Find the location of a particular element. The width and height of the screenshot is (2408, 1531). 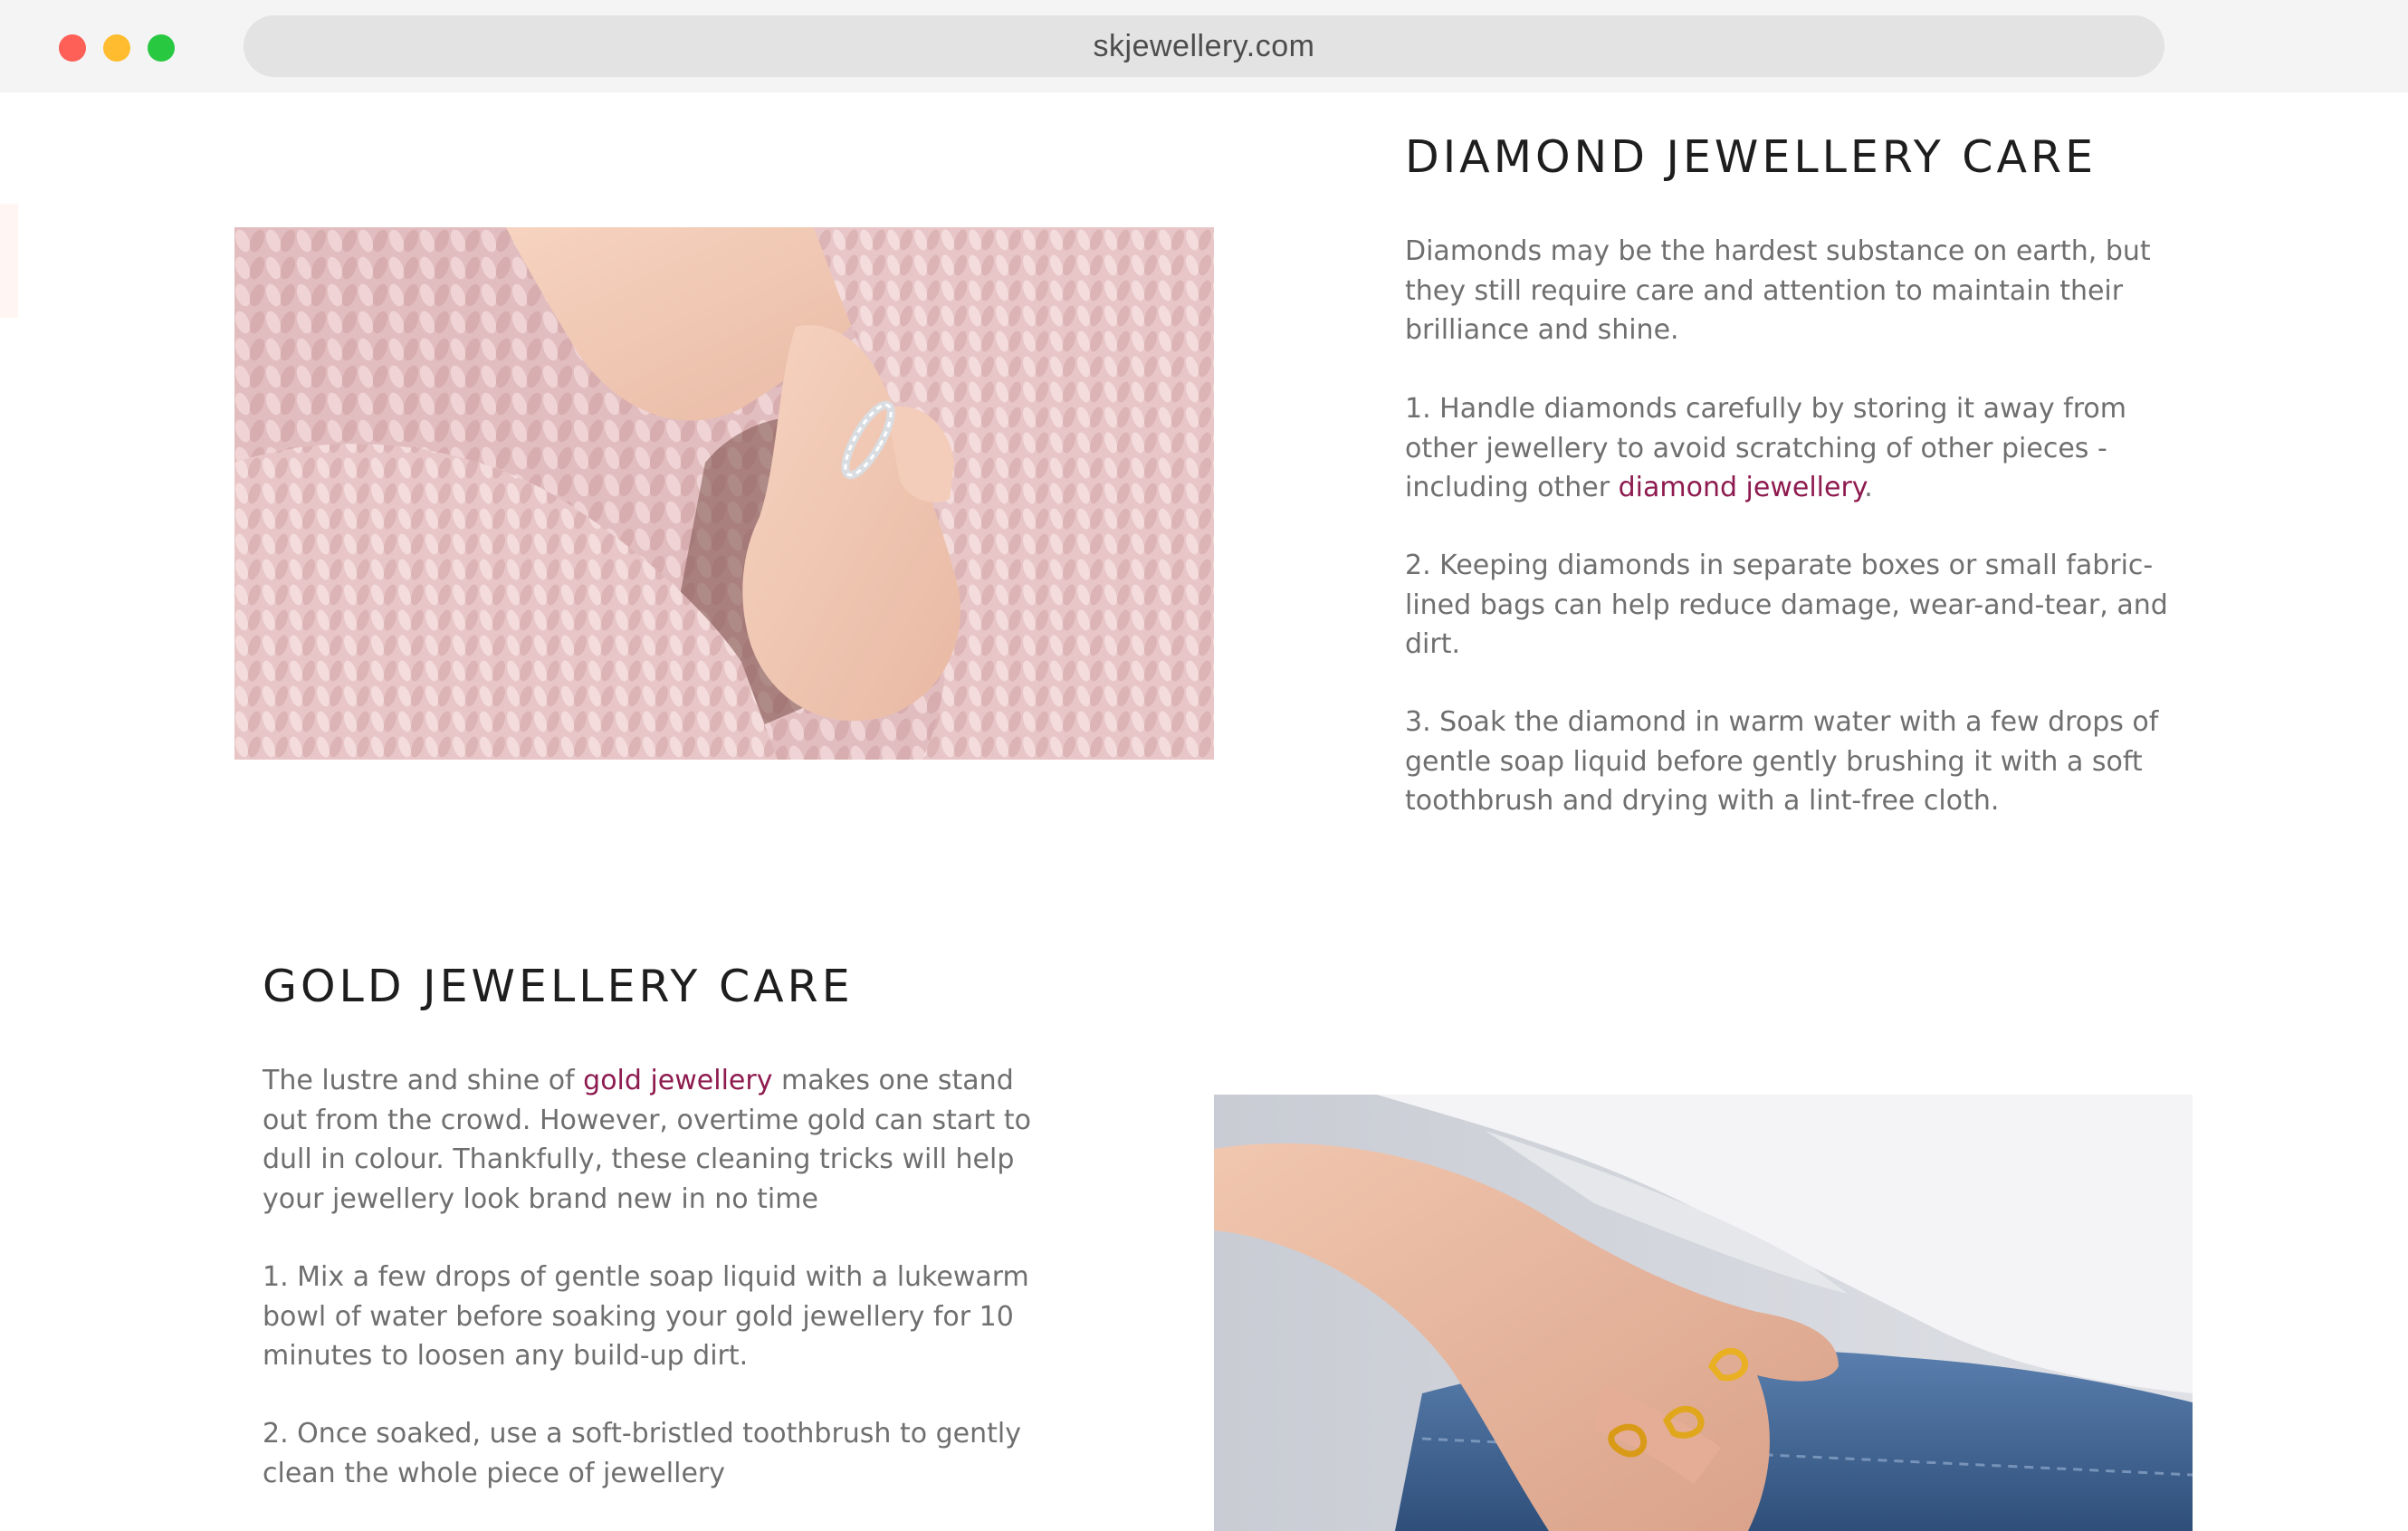

gold-jewellery-link: gold jewellery is located at coordinates (677, 1080).